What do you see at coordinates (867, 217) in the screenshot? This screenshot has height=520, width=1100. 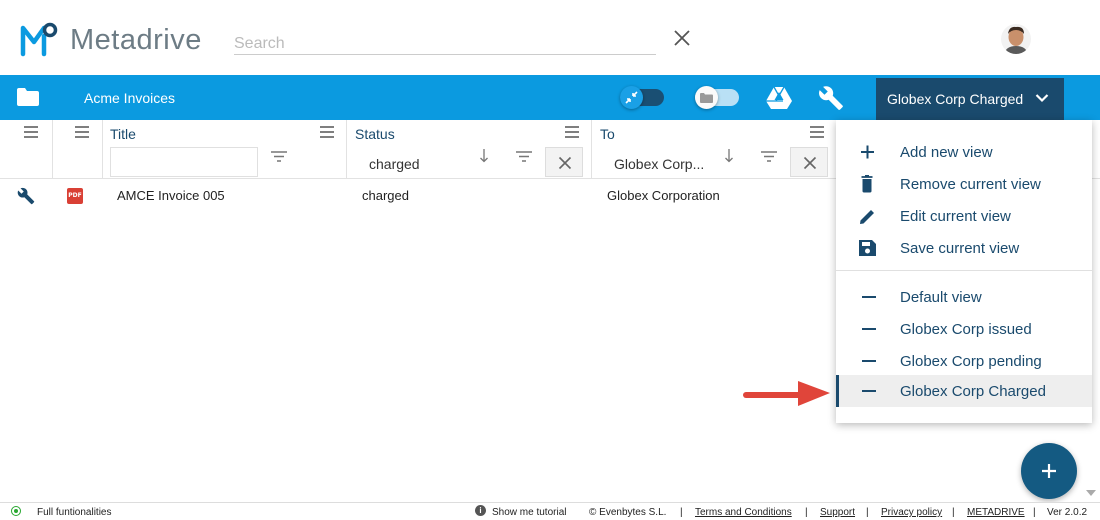 I see `pencil-icon` at bounding box center [867, 217].